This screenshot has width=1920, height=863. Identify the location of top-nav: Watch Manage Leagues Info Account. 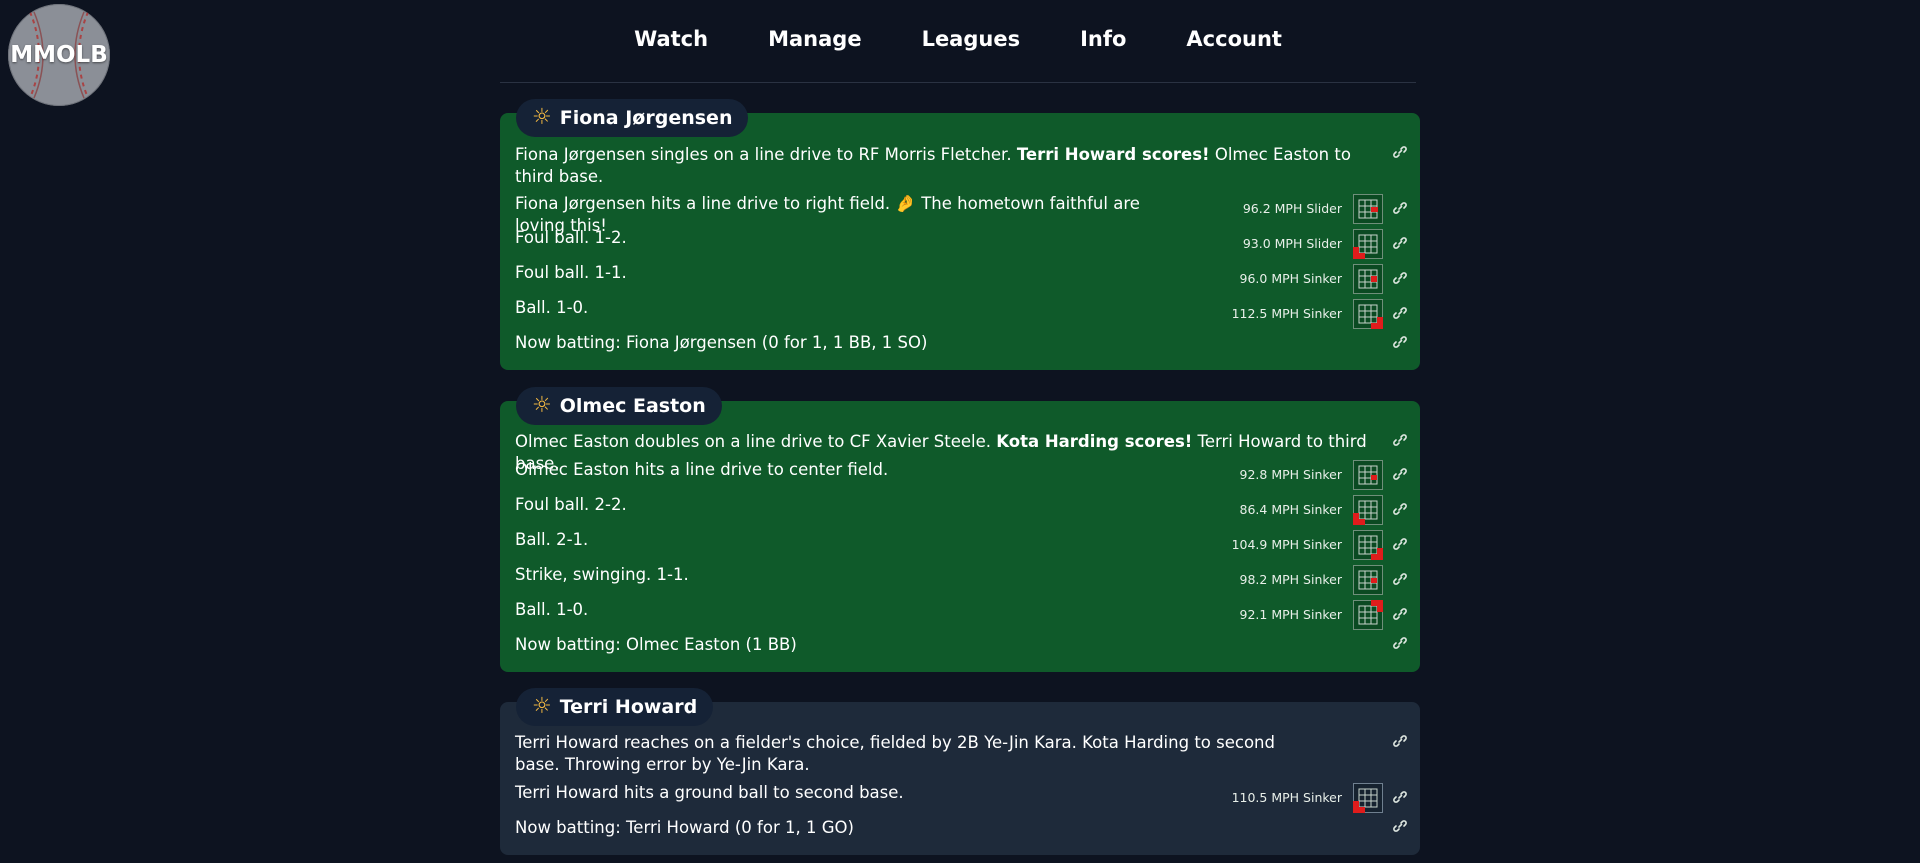
(958, 41).